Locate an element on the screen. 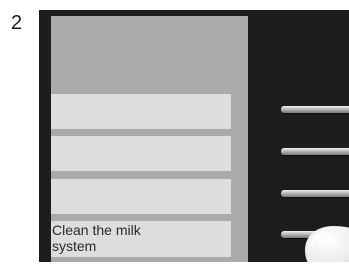 The width and height of the screenshot is (349, 267). step-number: 2 is located at coordinates (17, 23).